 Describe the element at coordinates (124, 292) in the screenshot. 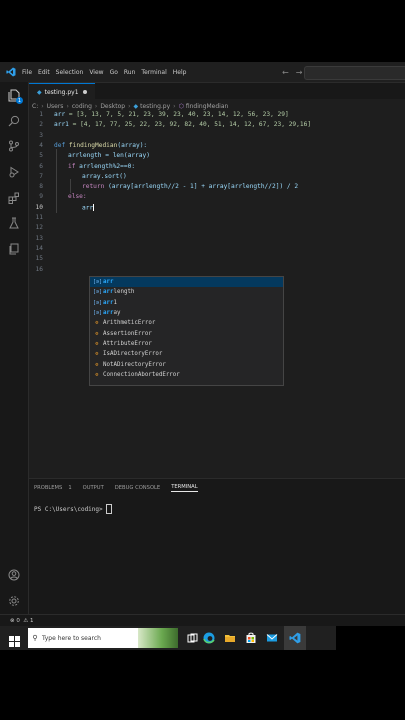

I see `suggestion-rest-text: length` at that location.